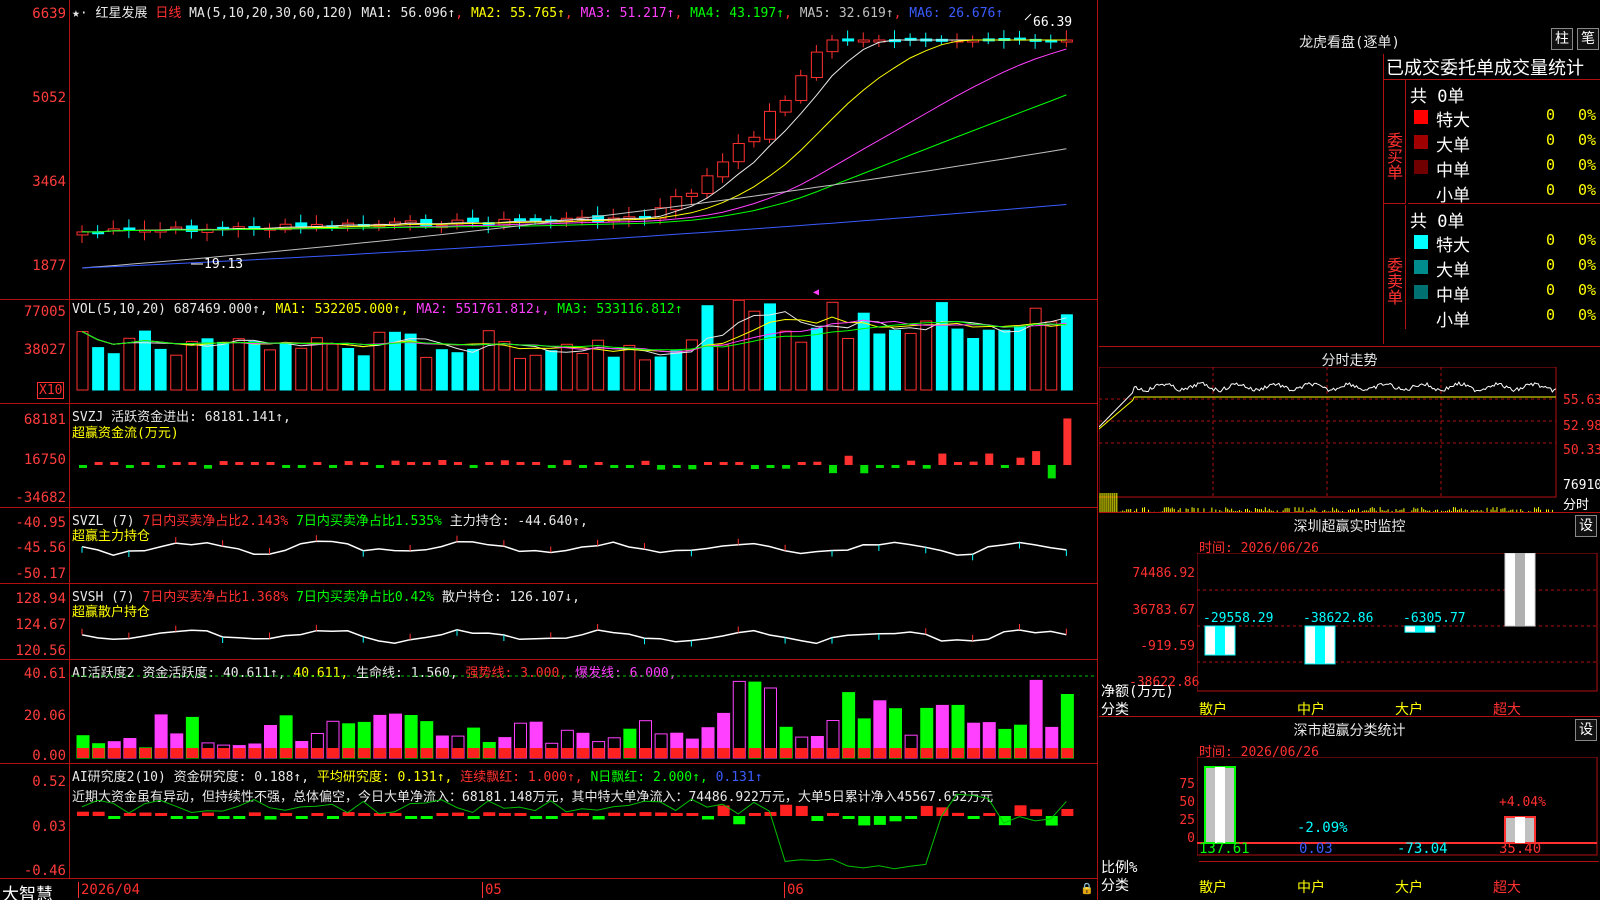 The width and height of the screenshot is (1600, 900). Describe the element at coordinates (1087, 888) in the screenshot. I see `lock-icon: 🔒` at that location.